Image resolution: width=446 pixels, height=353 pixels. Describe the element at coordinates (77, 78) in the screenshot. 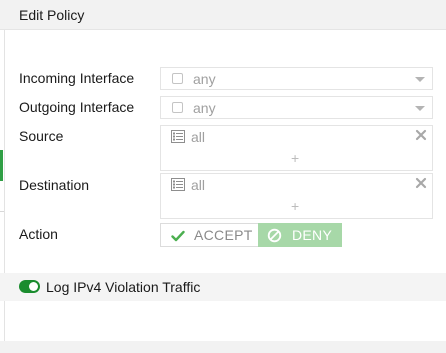

I see `incoming-interface-label: Incoming Interface` at that location.